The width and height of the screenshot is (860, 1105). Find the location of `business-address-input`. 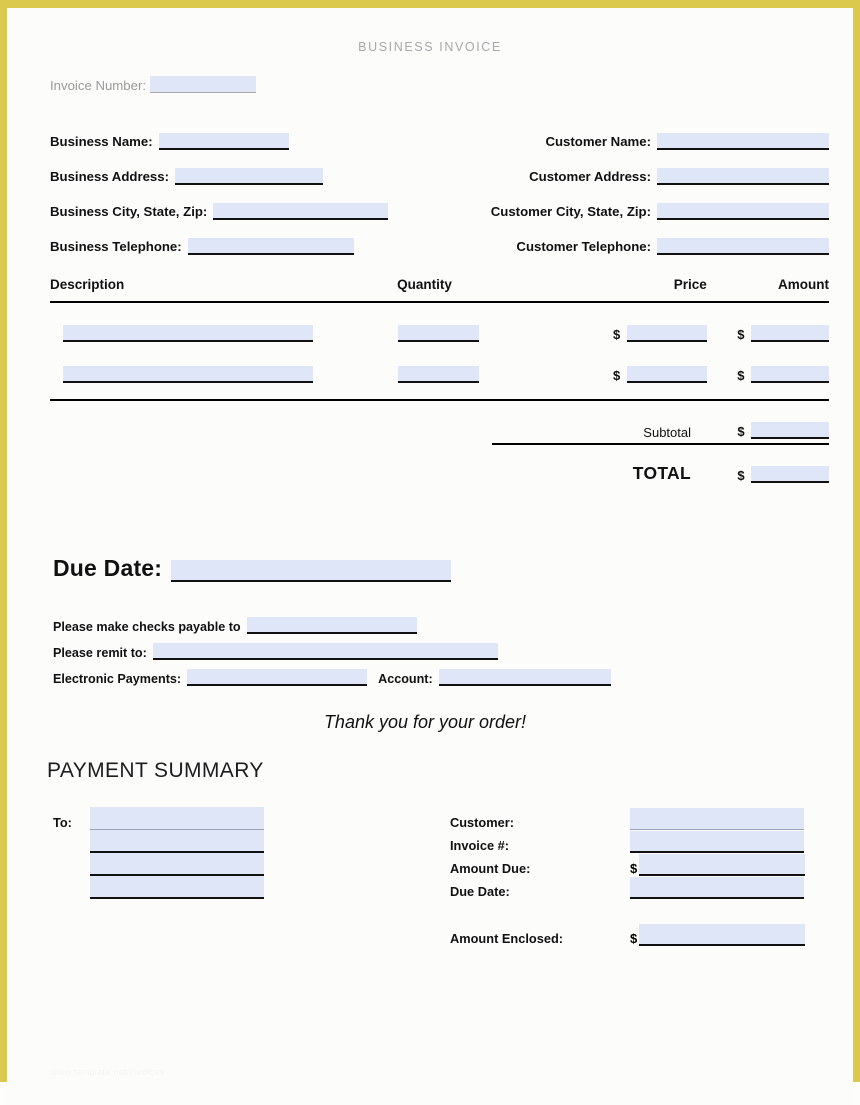

business-address-input is located at coordinates (248, 176).